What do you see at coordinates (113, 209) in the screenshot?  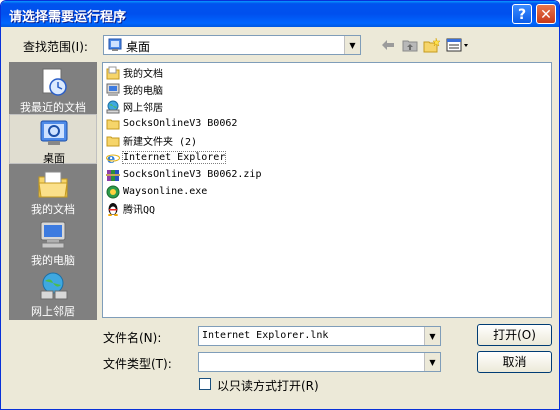 I see `qq-penguin-icon` at bounding box center [113, 209].